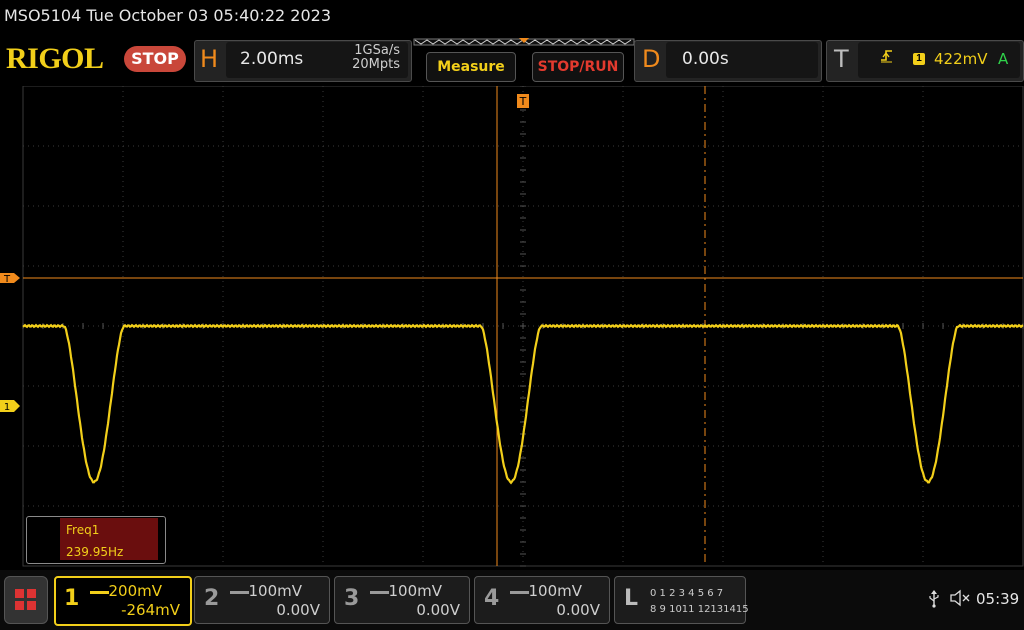 The height and width of the screenshot is (630, 1024). Describe the element at coordinates (209, 59) in the screenshot. I see `horizontal-letter: H` at that location.